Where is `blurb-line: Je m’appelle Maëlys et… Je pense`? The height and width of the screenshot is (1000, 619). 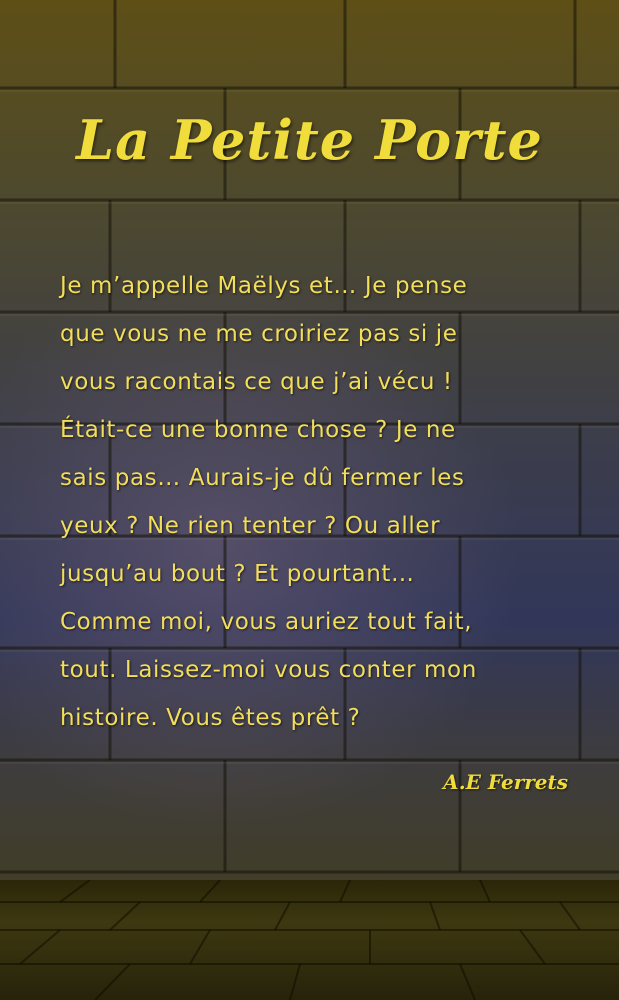 blurb-line: Je m’appelle Maëlys et… Je pense is located at coordinates (264, 286).